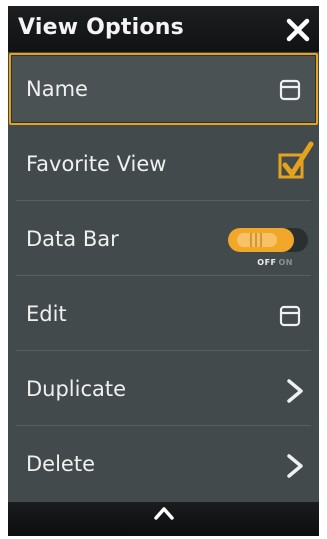 The image size is (327, 539). I want to click on menu-item-delete: Delete, so click(163, 464).